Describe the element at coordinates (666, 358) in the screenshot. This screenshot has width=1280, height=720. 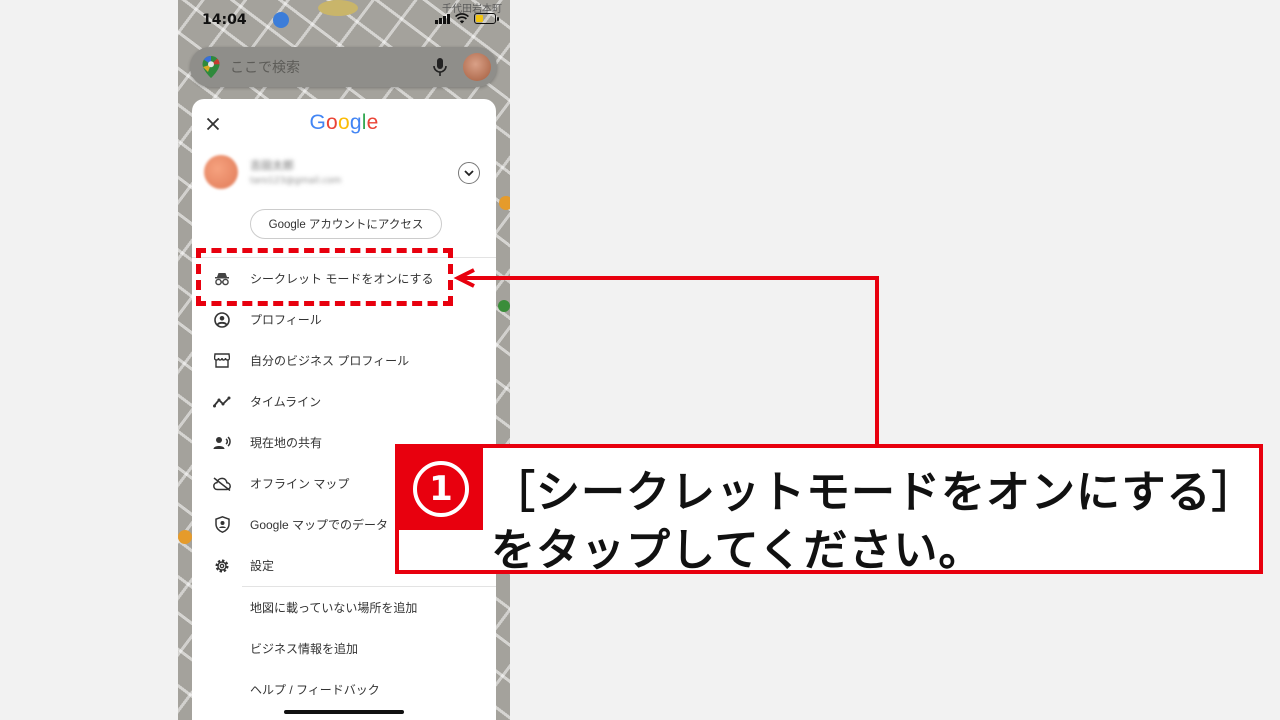
I see `pointer-arrow` at that location.